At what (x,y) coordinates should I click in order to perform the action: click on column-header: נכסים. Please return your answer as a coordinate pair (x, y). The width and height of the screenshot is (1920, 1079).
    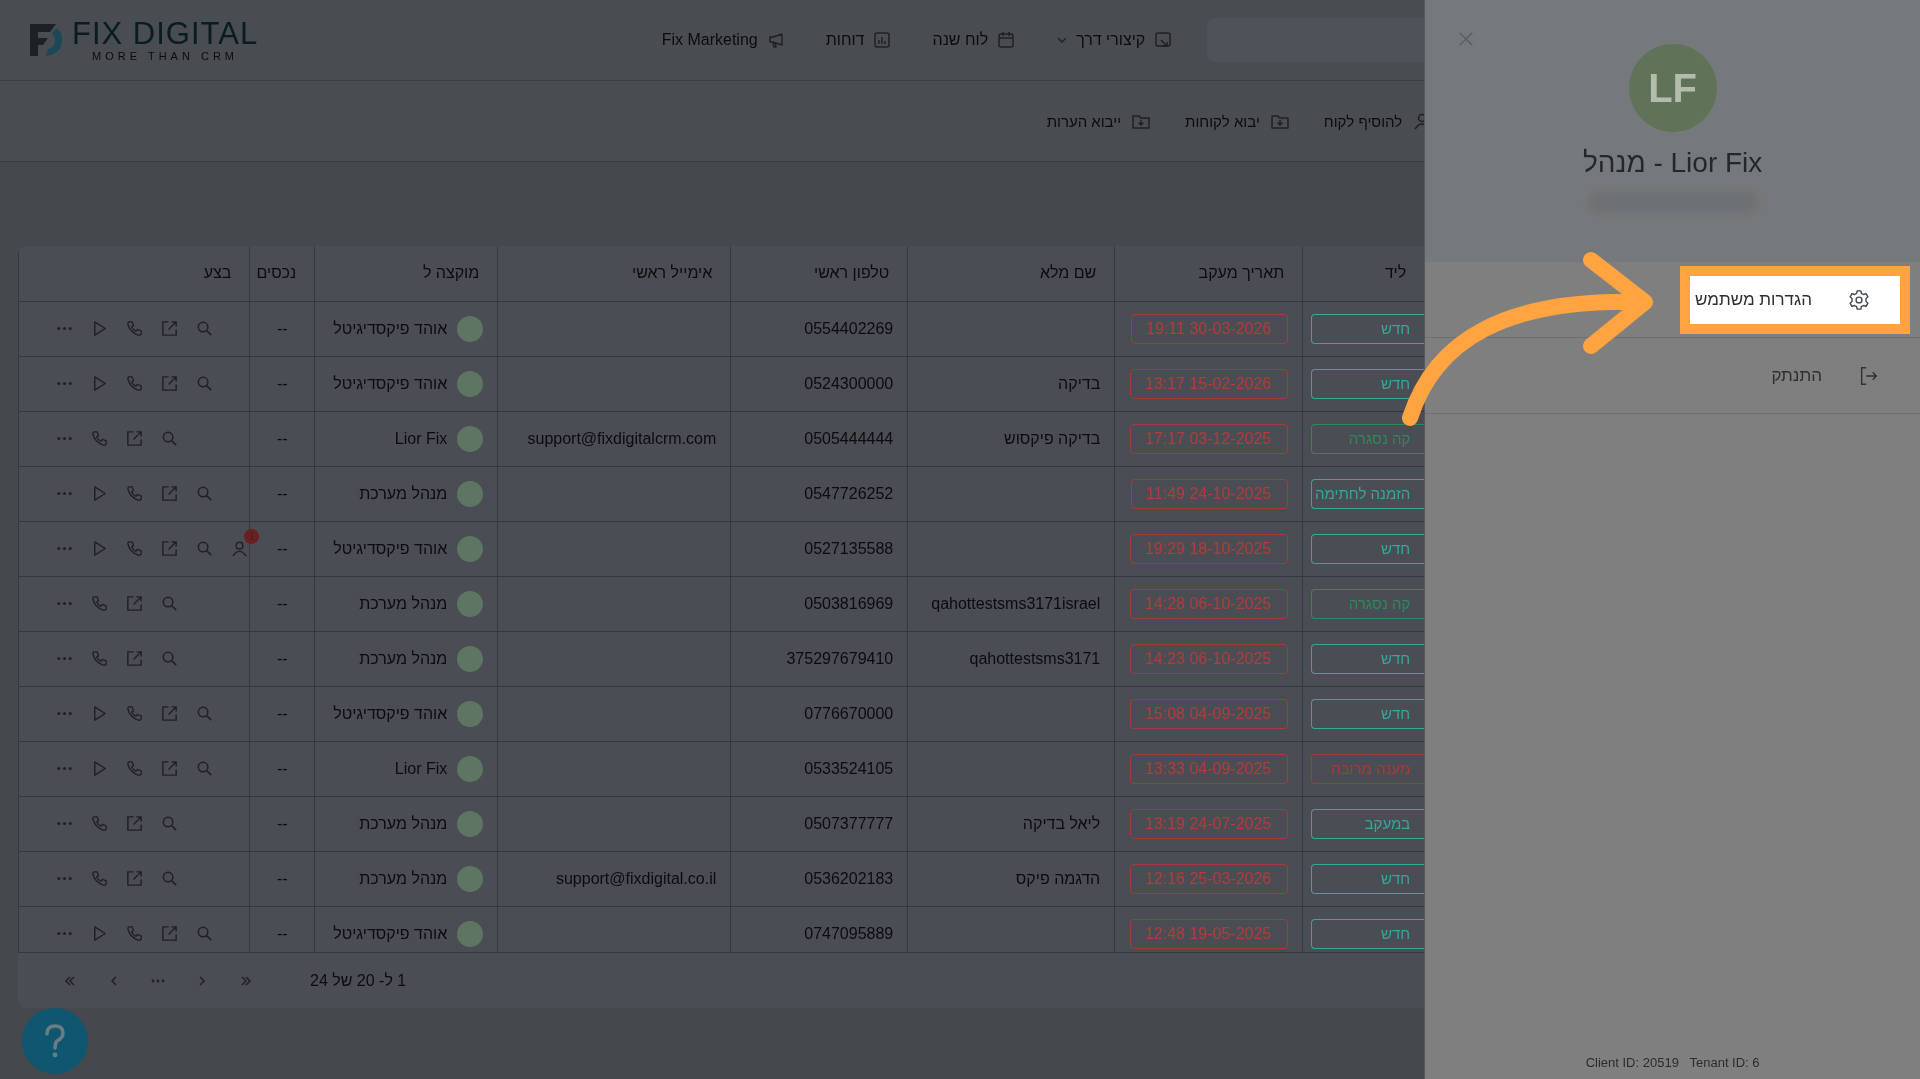
    Looking at the image, I should click on (276, 273).